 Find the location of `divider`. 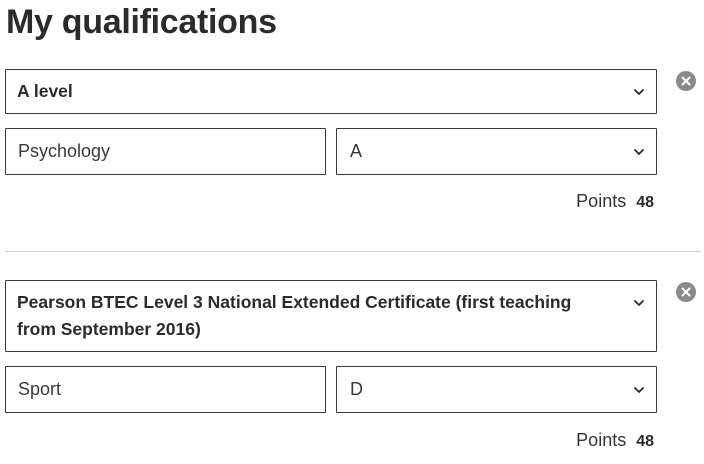

divider is located at coordinates (353, 251).